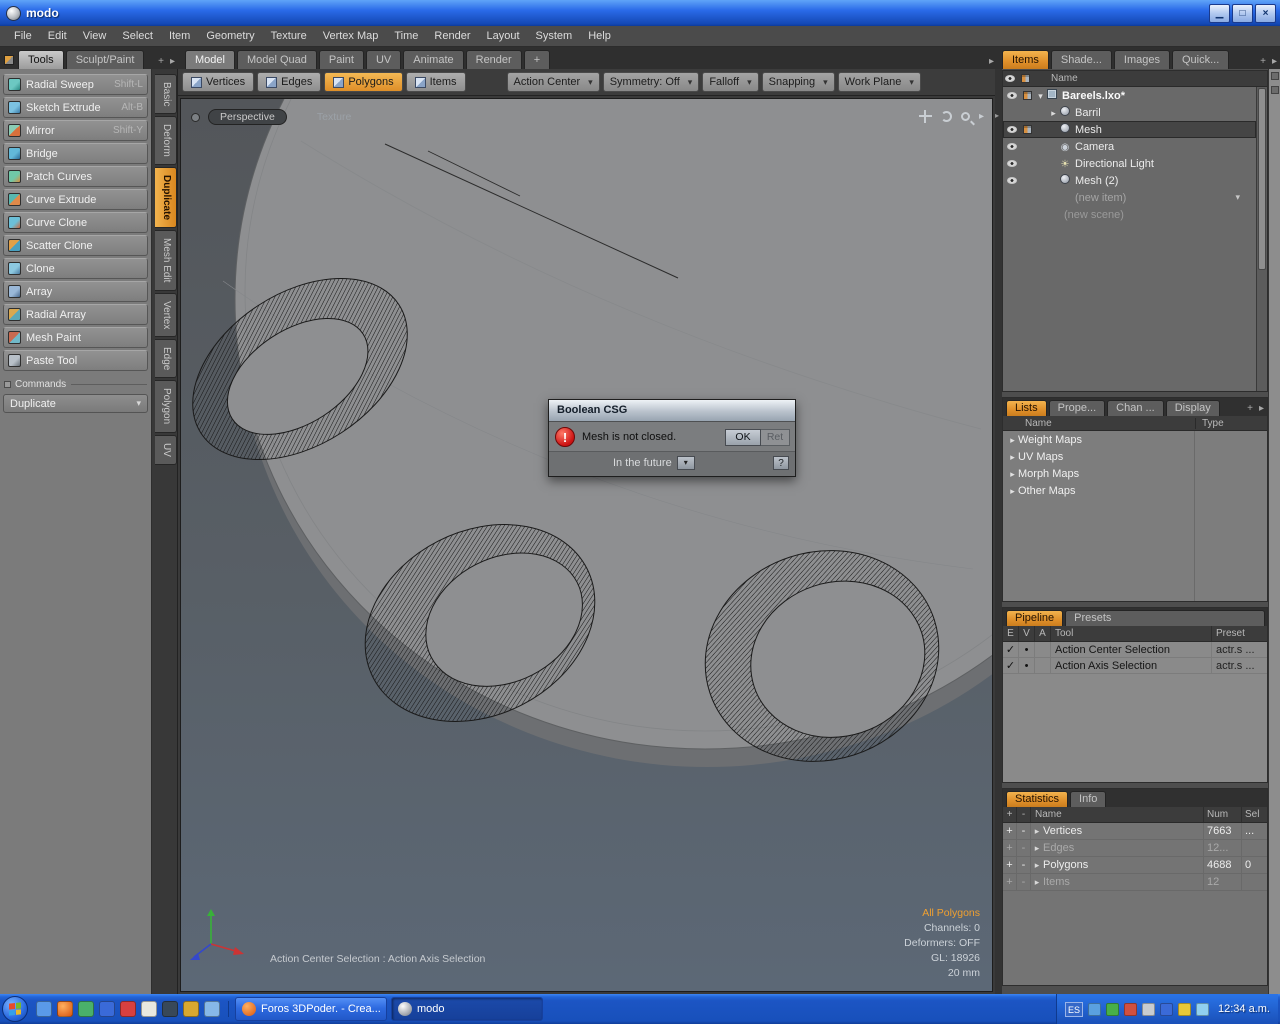 The width and height of the screenshot is (1280, 1024). What do you see at coordinates (289, 36) in the screenshot?
I see `menu-texture: Texture` at bounding box center [289, 36].